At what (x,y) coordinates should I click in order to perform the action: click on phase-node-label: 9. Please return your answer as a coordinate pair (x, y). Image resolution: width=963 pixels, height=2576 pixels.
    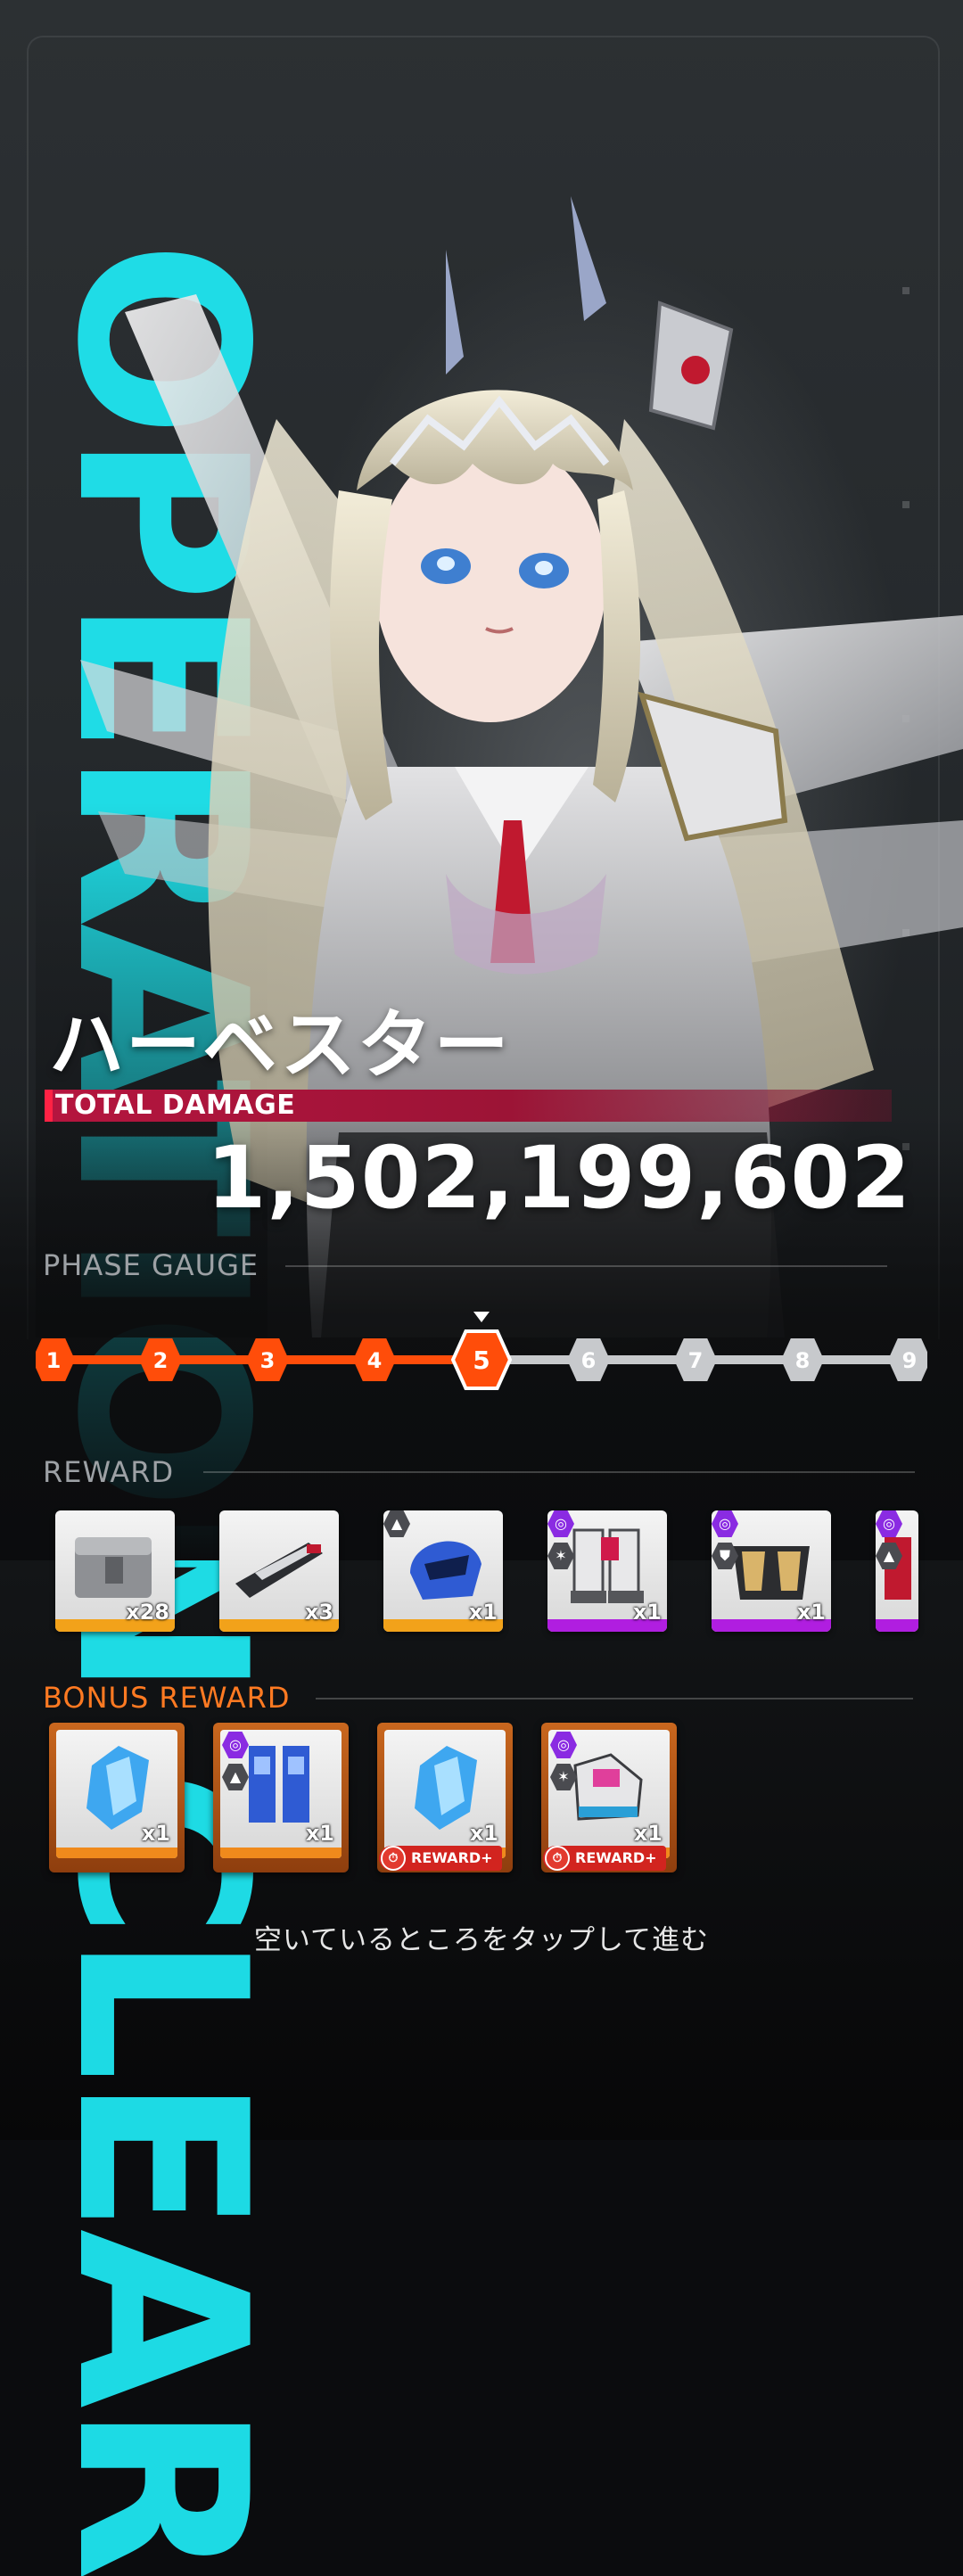
    Looking at the image, I should click on (910, 1360).